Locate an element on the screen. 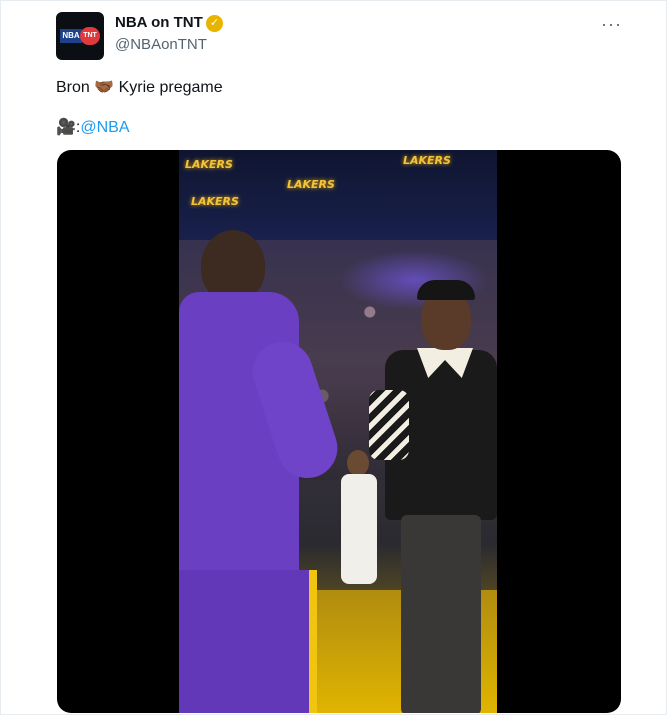 The height and width of the screenshot is (715, 667). author-name: NBA on TNT is located at coordinates (159, 22).